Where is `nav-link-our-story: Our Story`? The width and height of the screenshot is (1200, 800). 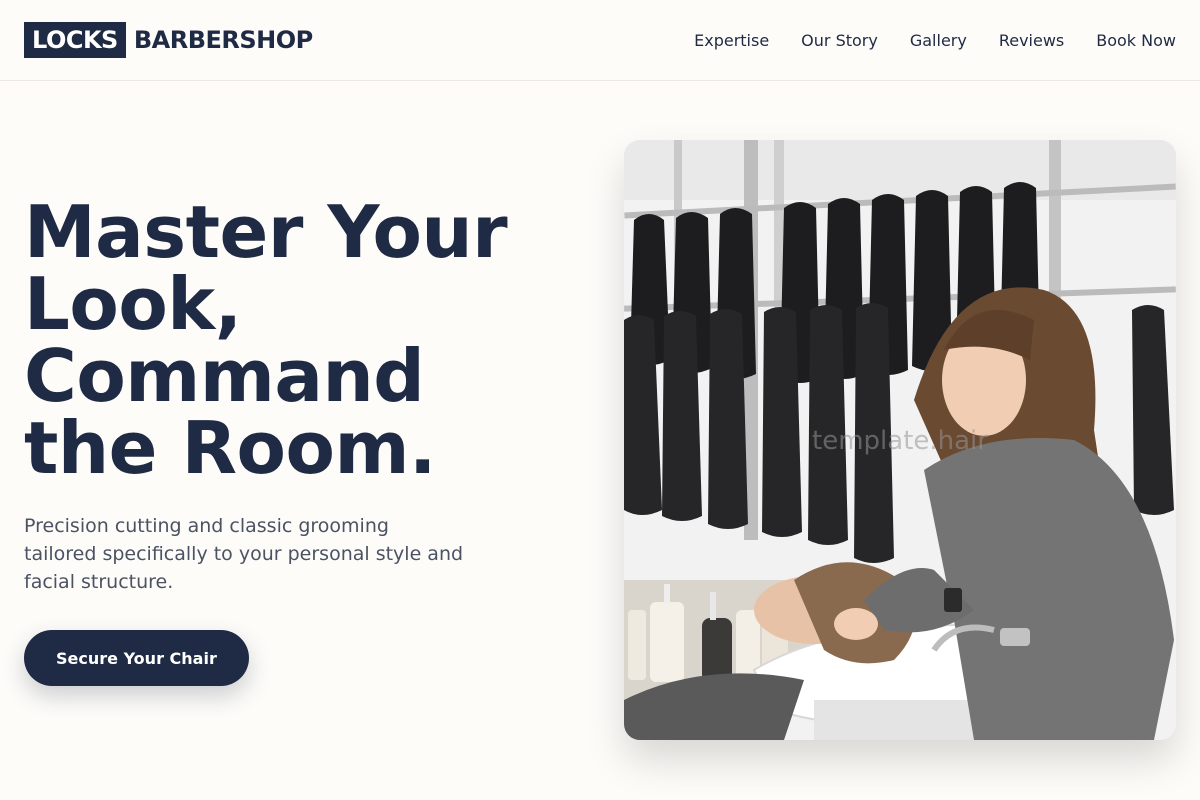
nav-link-our-story: Our Story is located at coordinates (839, 40).